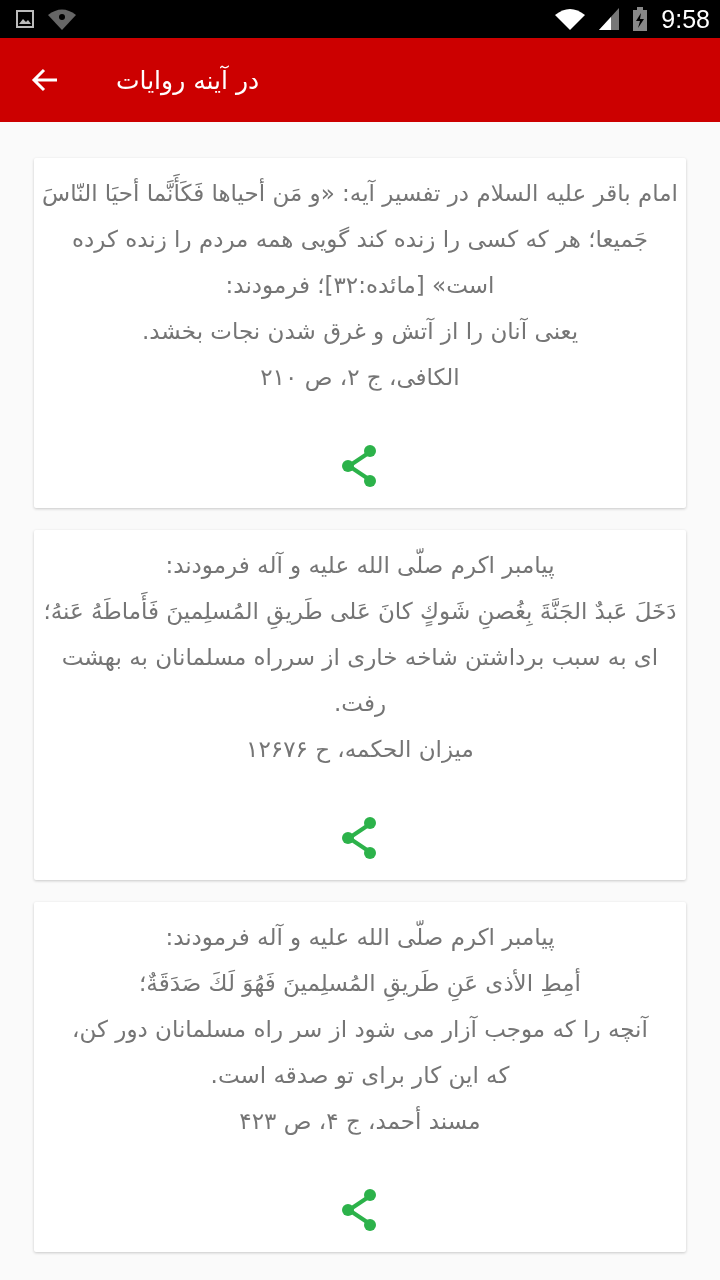 The image size is (720, 1280). What do you see at coordinates (360, 611) in the screenshot?
I see `hadith-text: دَخَلَ عَبدٌ الجَنَّةَ بِغُصنِ شَوكٍ كانَ عَلی طَريقِ المُسلِمينَ فَأَماطَهُ عَنهُ؛` at bounding box center [360, 611].